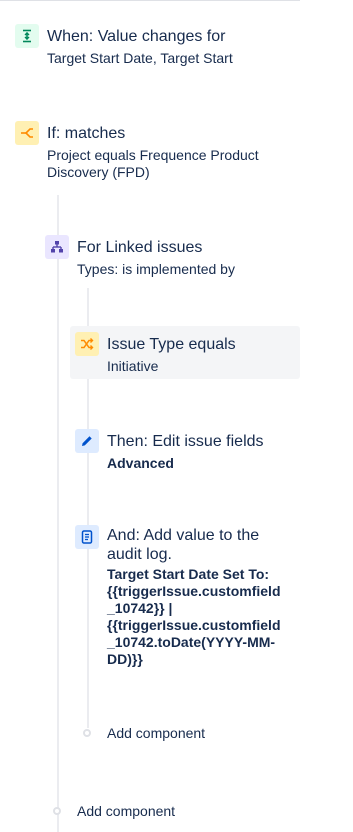  I want to click on branch-title: For Linked issues, so click(140, 247).